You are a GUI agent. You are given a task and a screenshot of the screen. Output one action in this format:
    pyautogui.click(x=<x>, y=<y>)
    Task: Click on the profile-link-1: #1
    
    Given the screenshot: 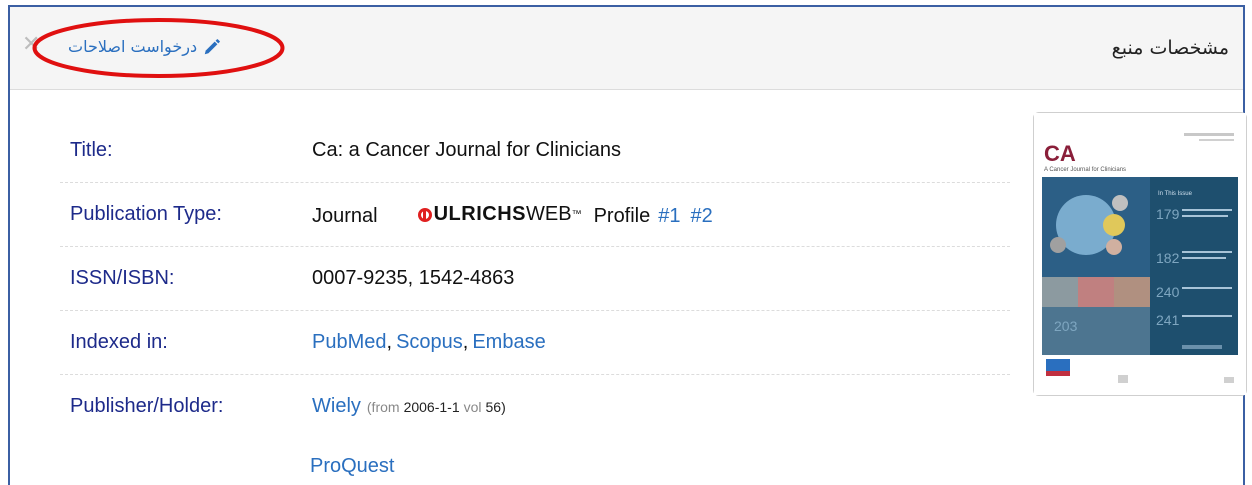 What is the action you would take?
    pyautogui.click(x=669, y=216)
    